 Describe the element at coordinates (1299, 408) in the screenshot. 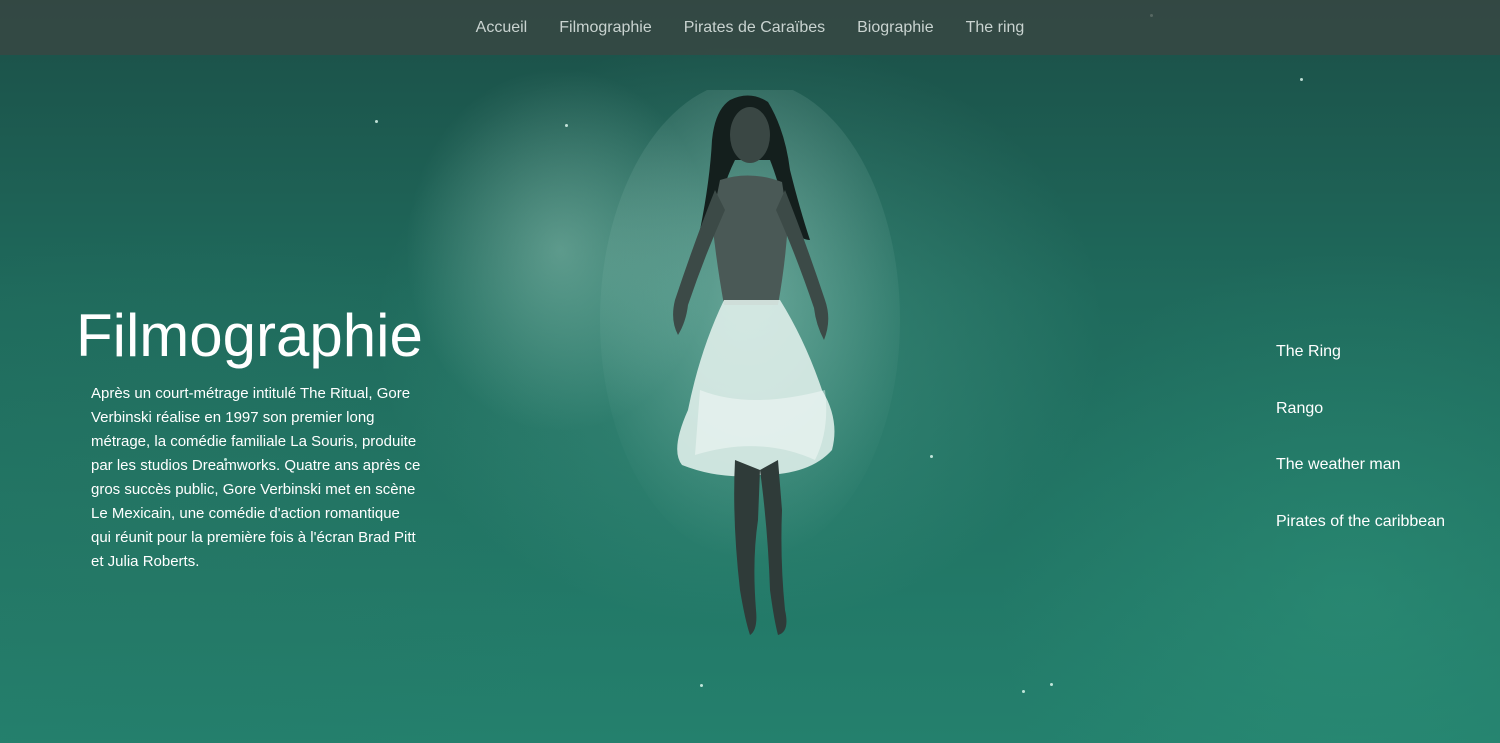

I see `film-link-rango: Rango` at that location.